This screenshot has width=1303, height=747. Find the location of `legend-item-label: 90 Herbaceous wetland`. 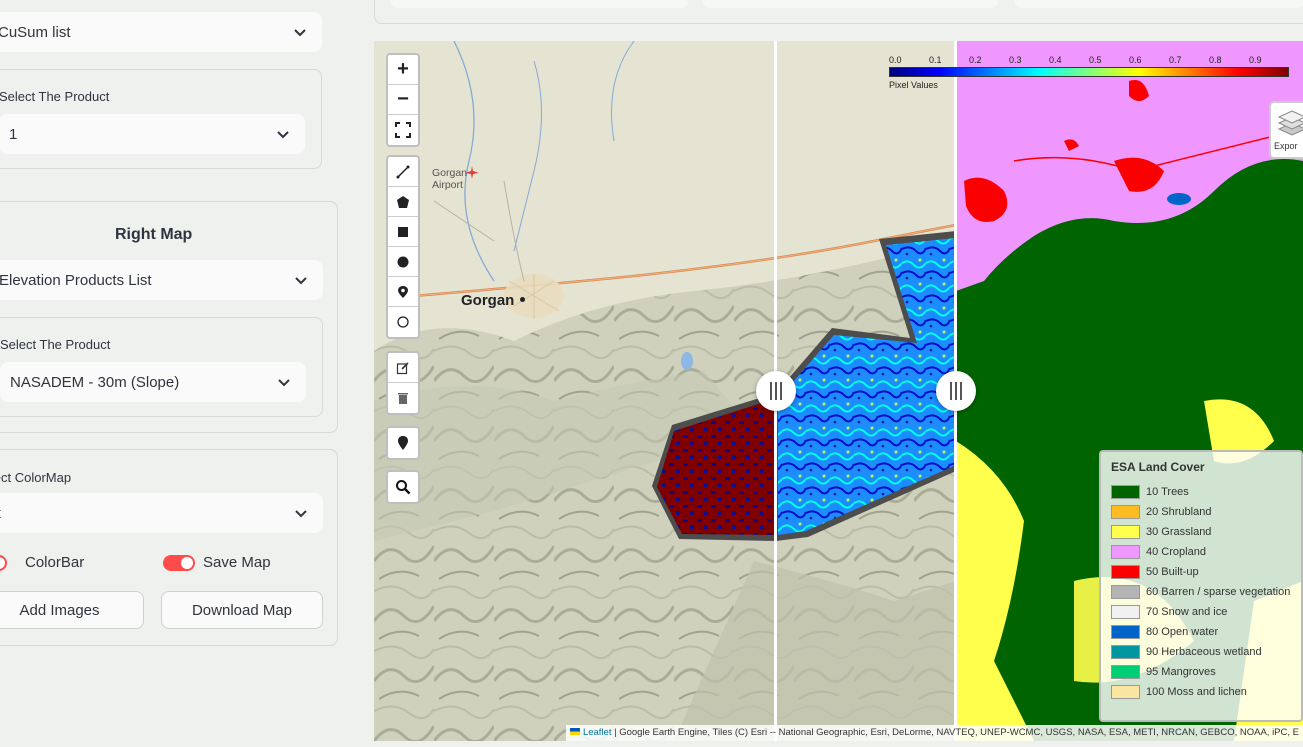

legend-item-label: 90 Herbaceous wetland is located at coordinates (1204, 652).